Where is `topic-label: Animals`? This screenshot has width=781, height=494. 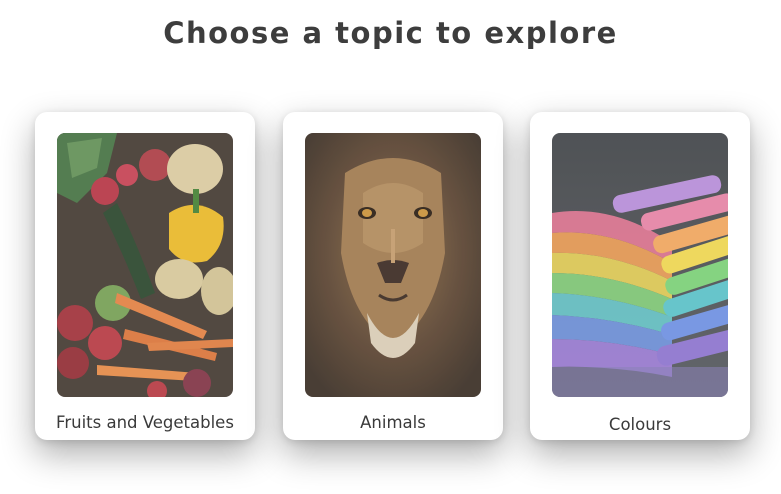
topic-label: Animals is located at coordinates (393, 422).